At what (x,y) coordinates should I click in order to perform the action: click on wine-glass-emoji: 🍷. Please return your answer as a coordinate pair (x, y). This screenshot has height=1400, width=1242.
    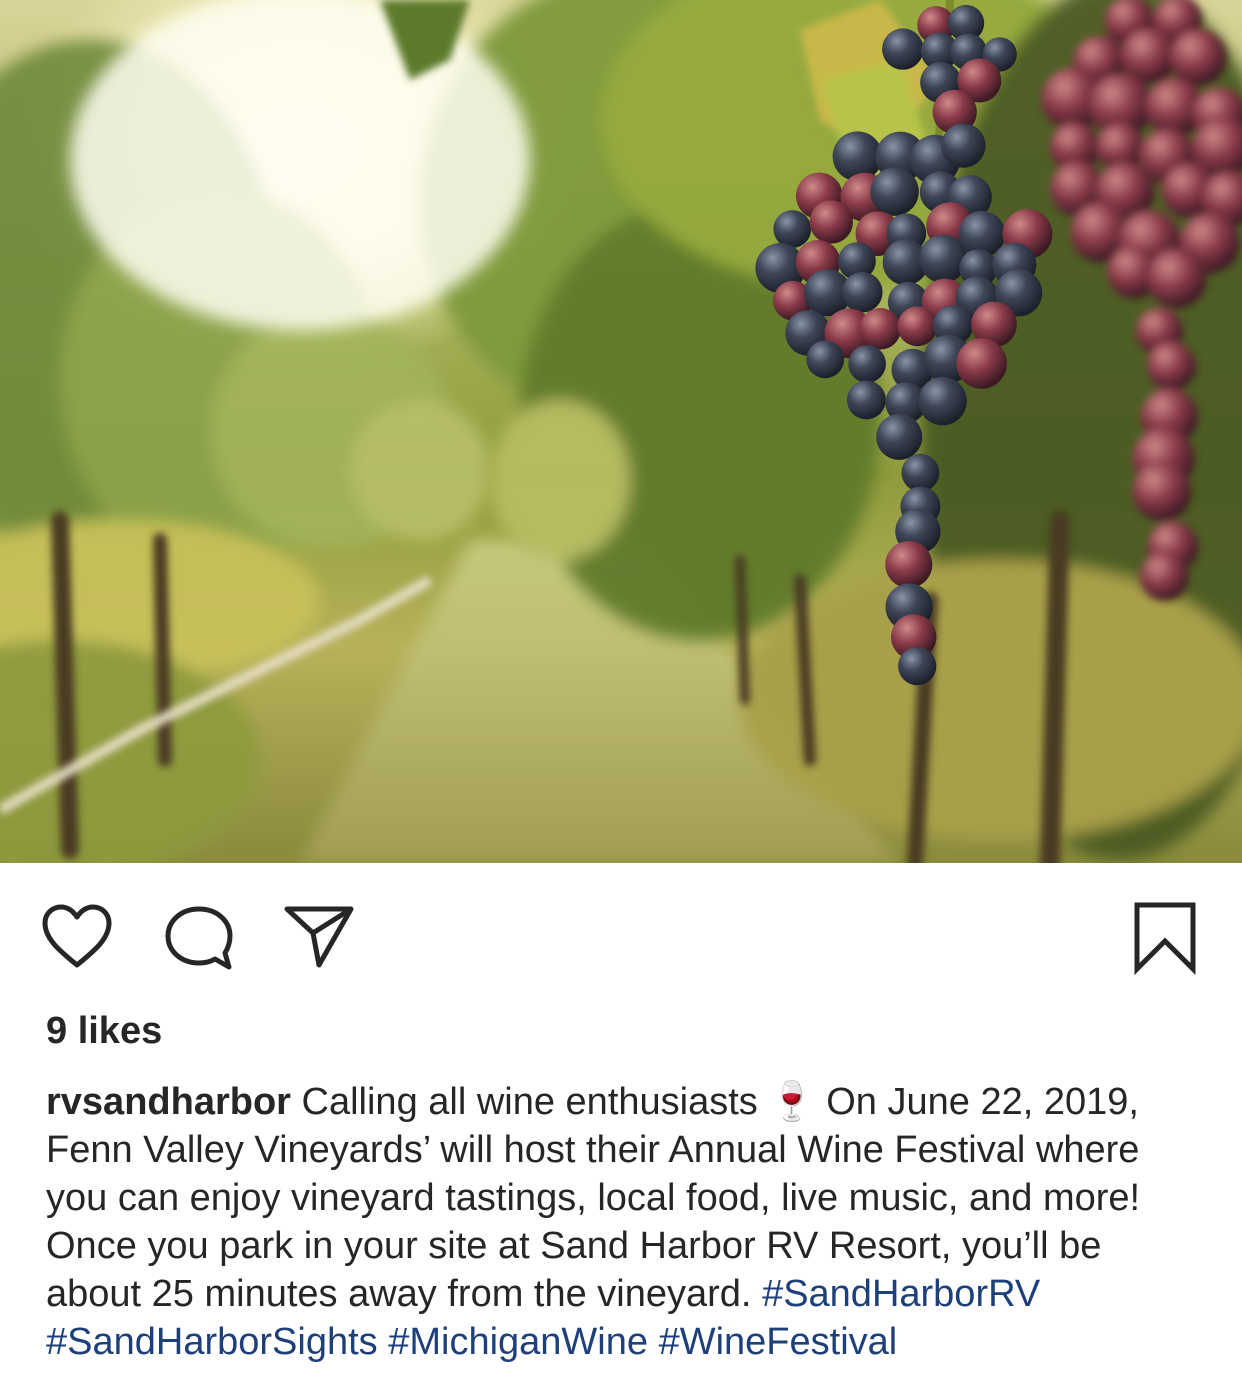
    Looking at the image, I should click on (792, 1102).